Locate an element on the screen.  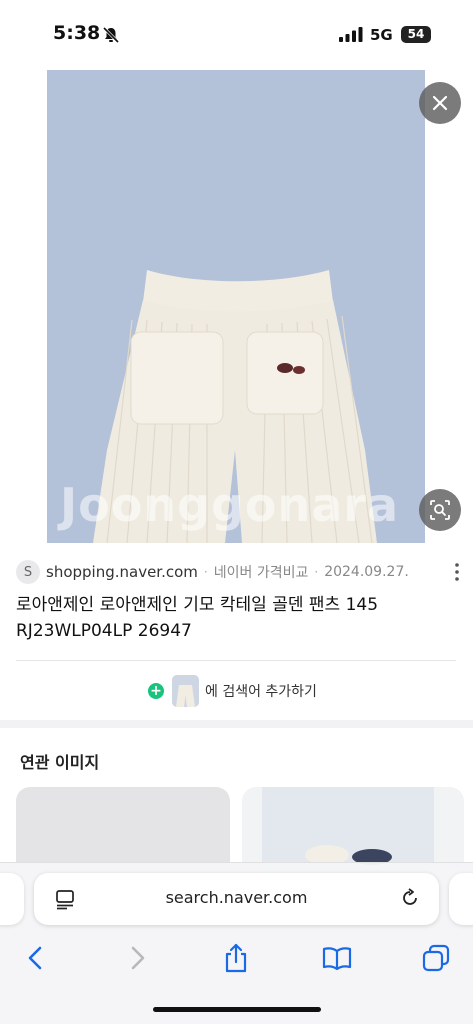
lens-search-button is located at coordinates (440, 510).